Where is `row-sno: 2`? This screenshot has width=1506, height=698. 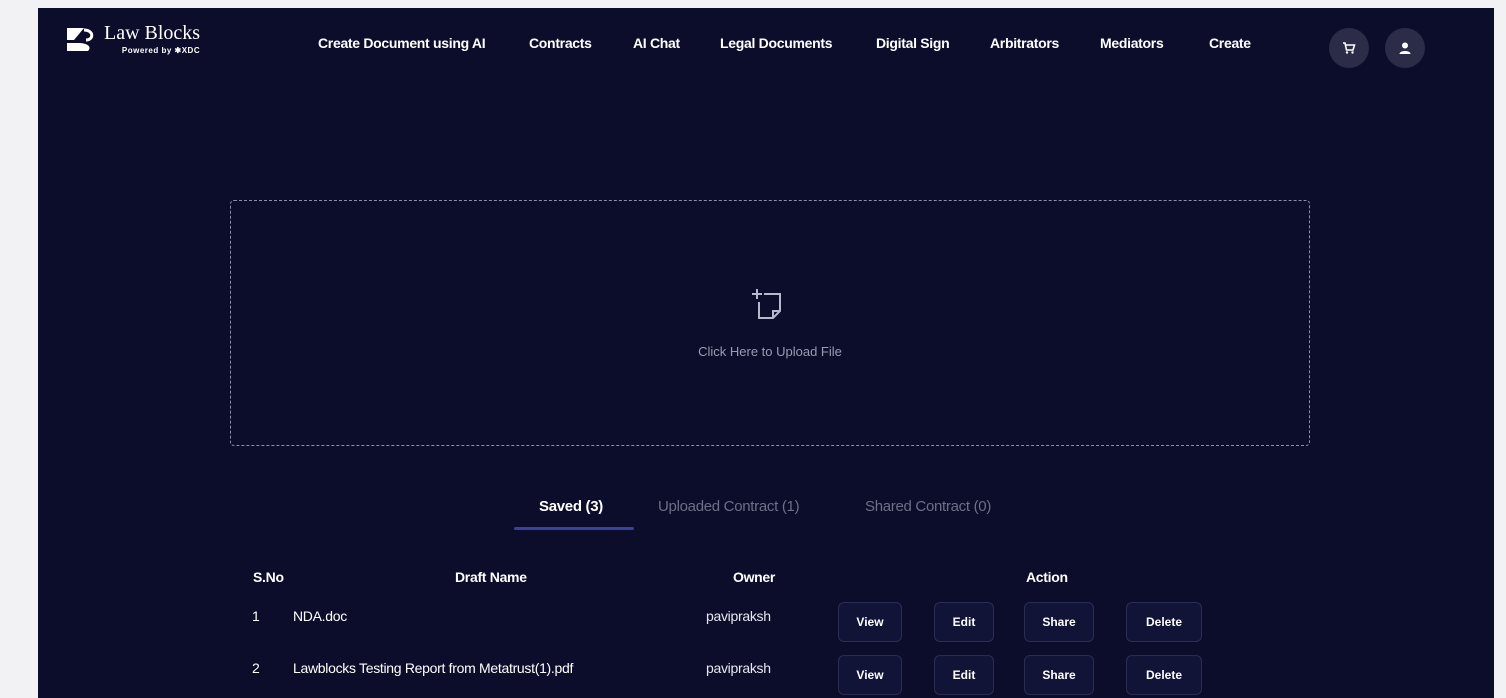 row-sno: 2 is located at coordinates (256, 668).